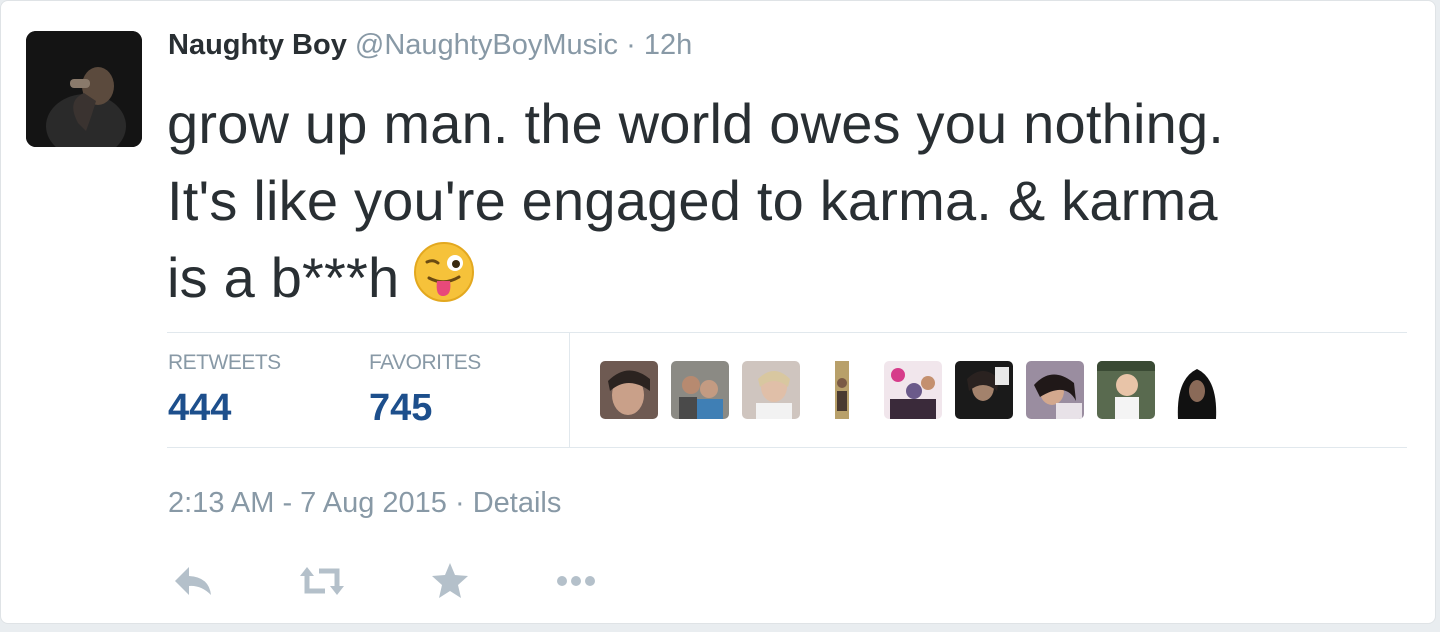 The height and width of the screenshot is (632, 1440). I want to click on reply-icon, so click(194, 581).